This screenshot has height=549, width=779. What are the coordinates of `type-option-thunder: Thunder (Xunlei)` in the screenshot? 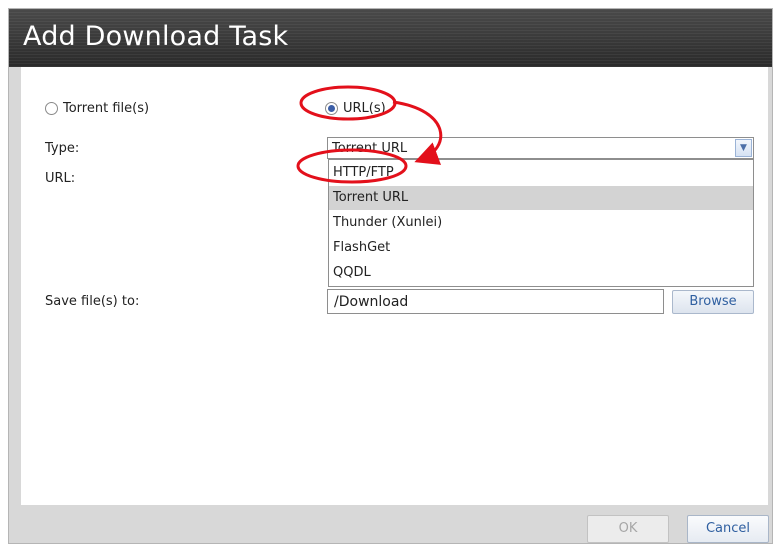 It's located at (541, 223).